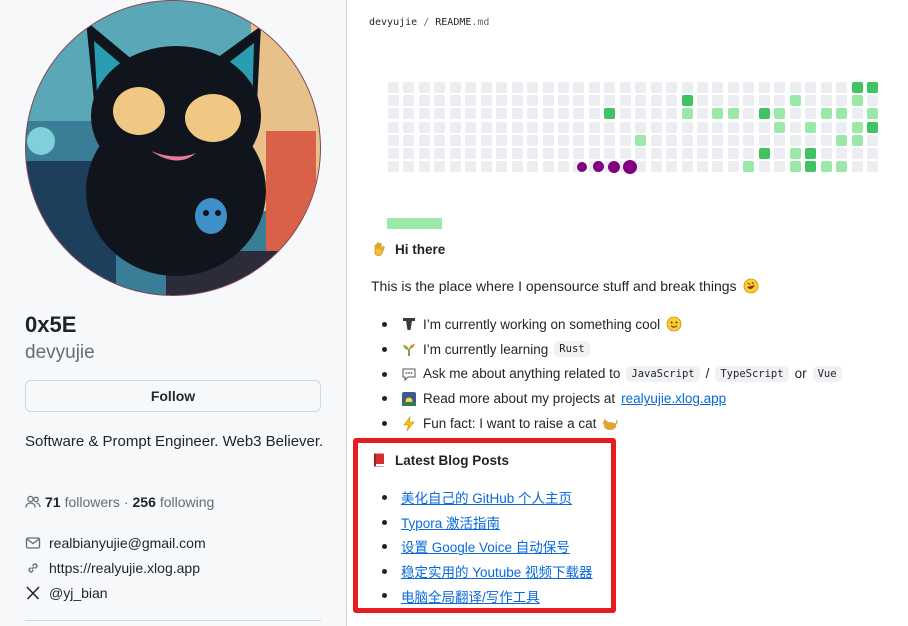  What do you see at coordinates (409, 349) in the screenshot?
I see `seedling-icon` at bounding box center [409, 349].